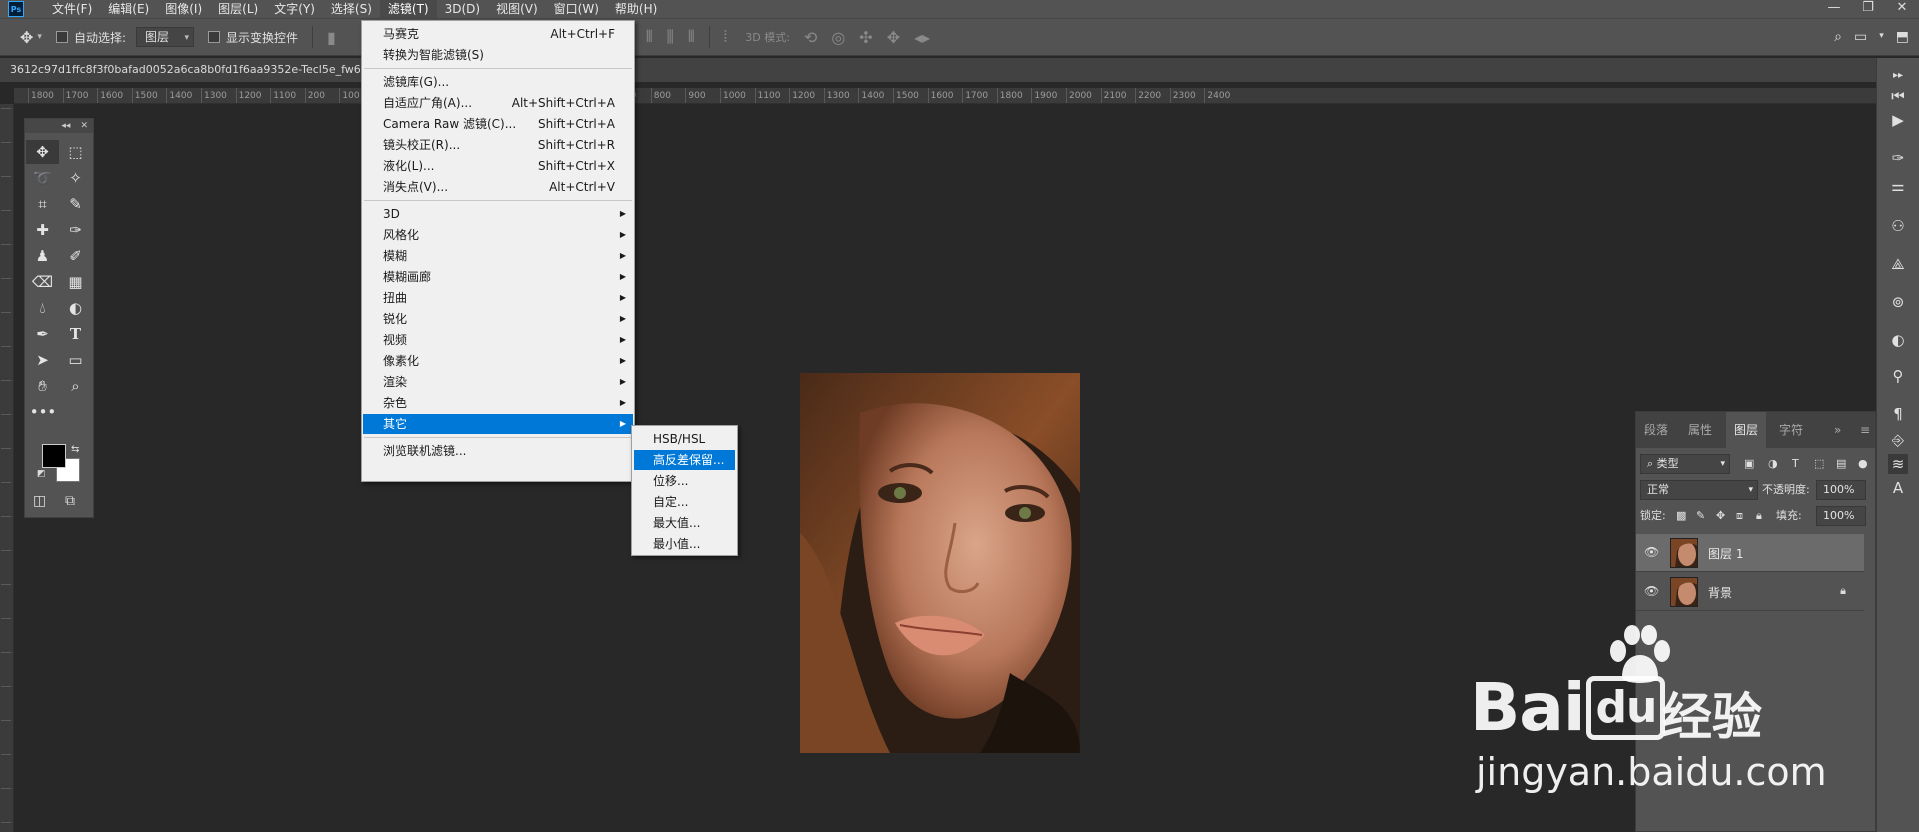 The width and height of the screenshot is (1919, 832). Describe the element at coordinates (498, 403) in the screenshot. I see `filter-menu-item: 杂色 ▶` at that location.